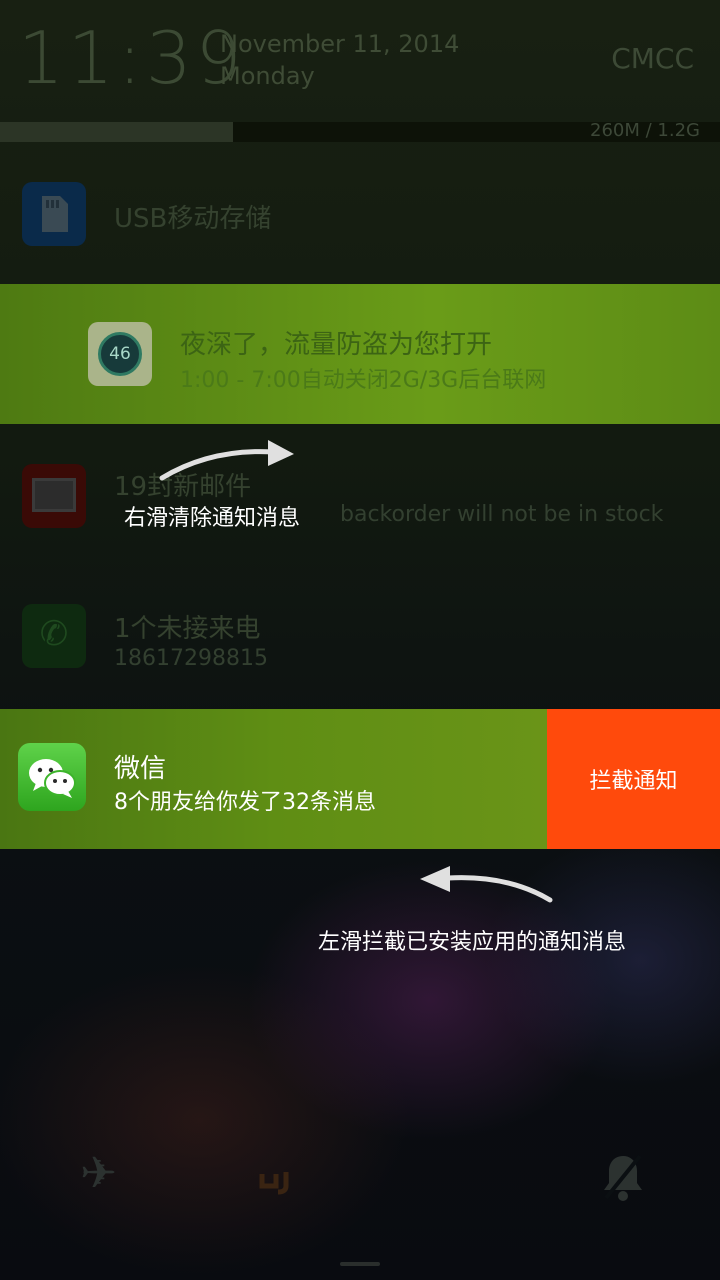 This screenshot has width=720, height=1280. What do you see at coordinates (245, 802) in the screenshot?
I see `wechat-subtitle: 8个朋友给你发了32条消息` at bounding box center [245, 802].